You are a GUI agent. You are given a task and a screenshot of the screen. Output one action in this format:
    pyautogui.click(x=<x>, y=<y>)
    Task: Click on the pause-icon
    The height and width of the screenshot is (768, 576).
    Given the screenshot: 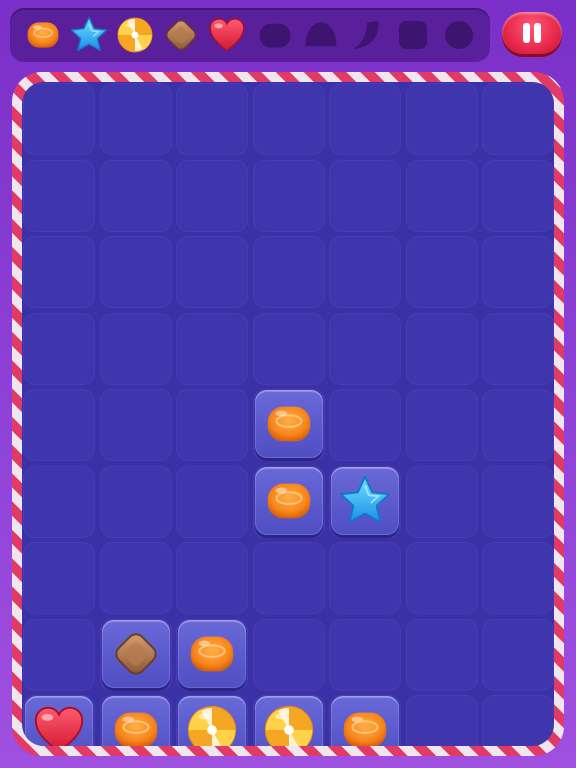 What is the action you would take?
    pyautogui.click(x=526, y=33)
    